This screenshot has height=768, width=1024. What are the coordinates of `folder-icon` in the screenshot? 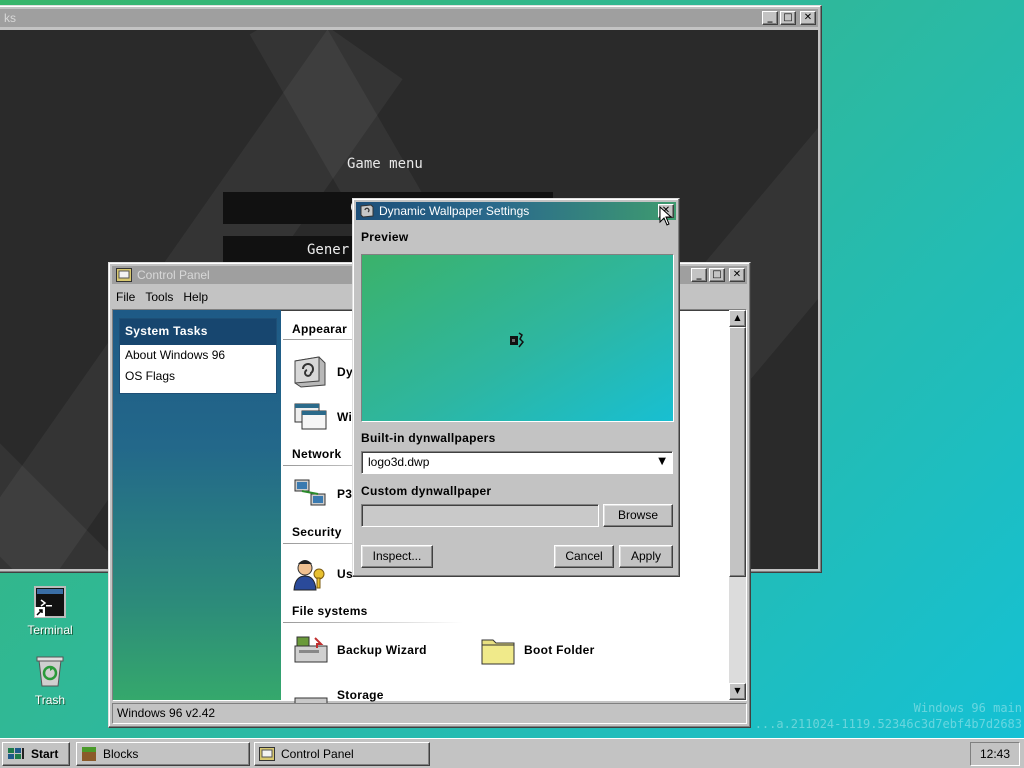 It's located at (498, 652).